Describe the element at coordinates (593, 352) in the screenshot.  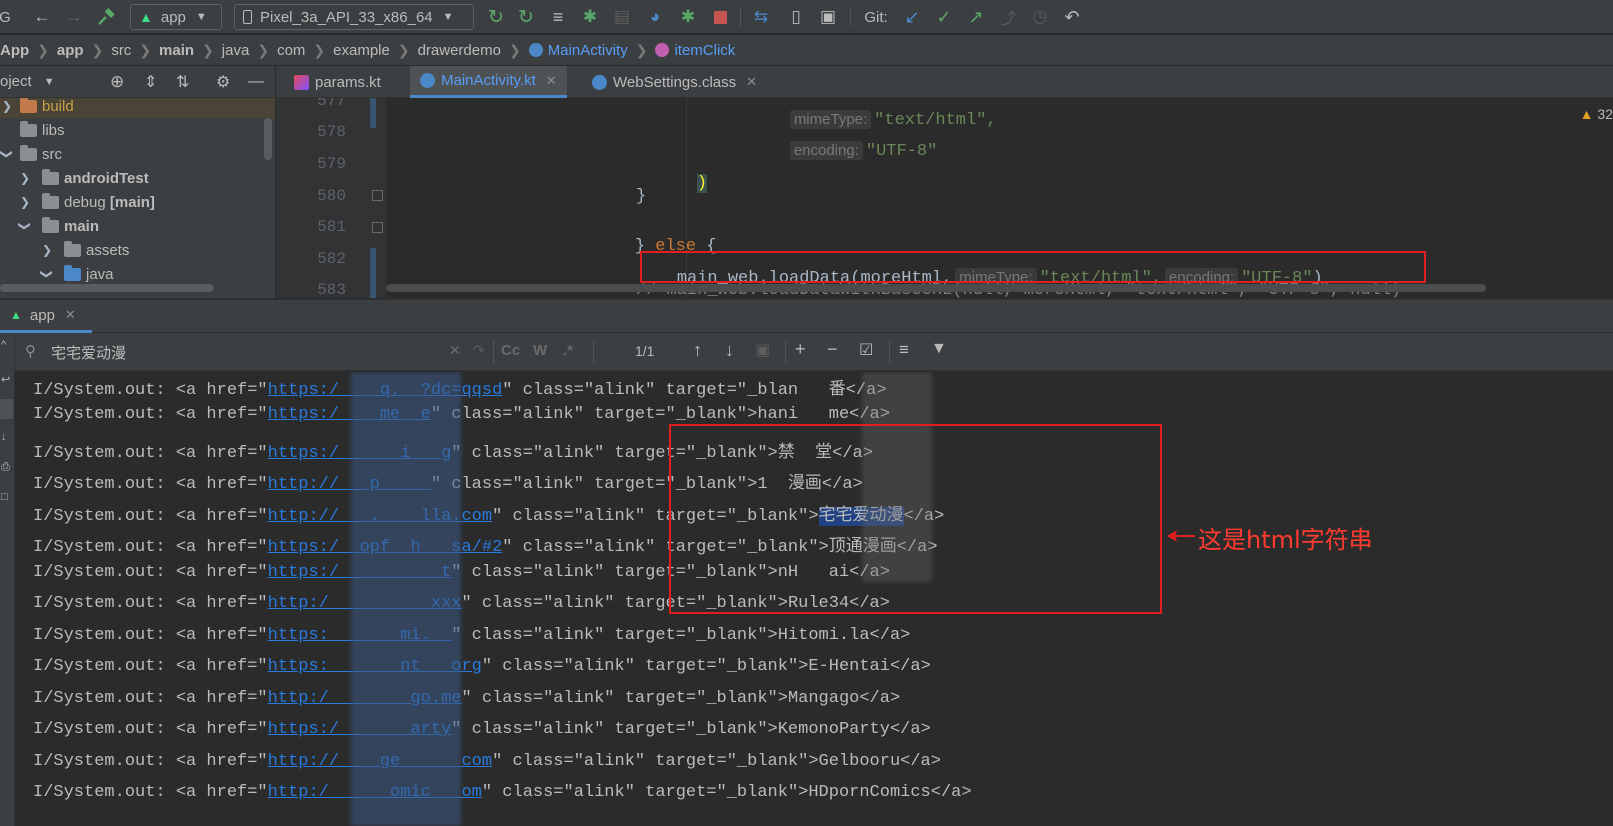
I see `divider` at that location.